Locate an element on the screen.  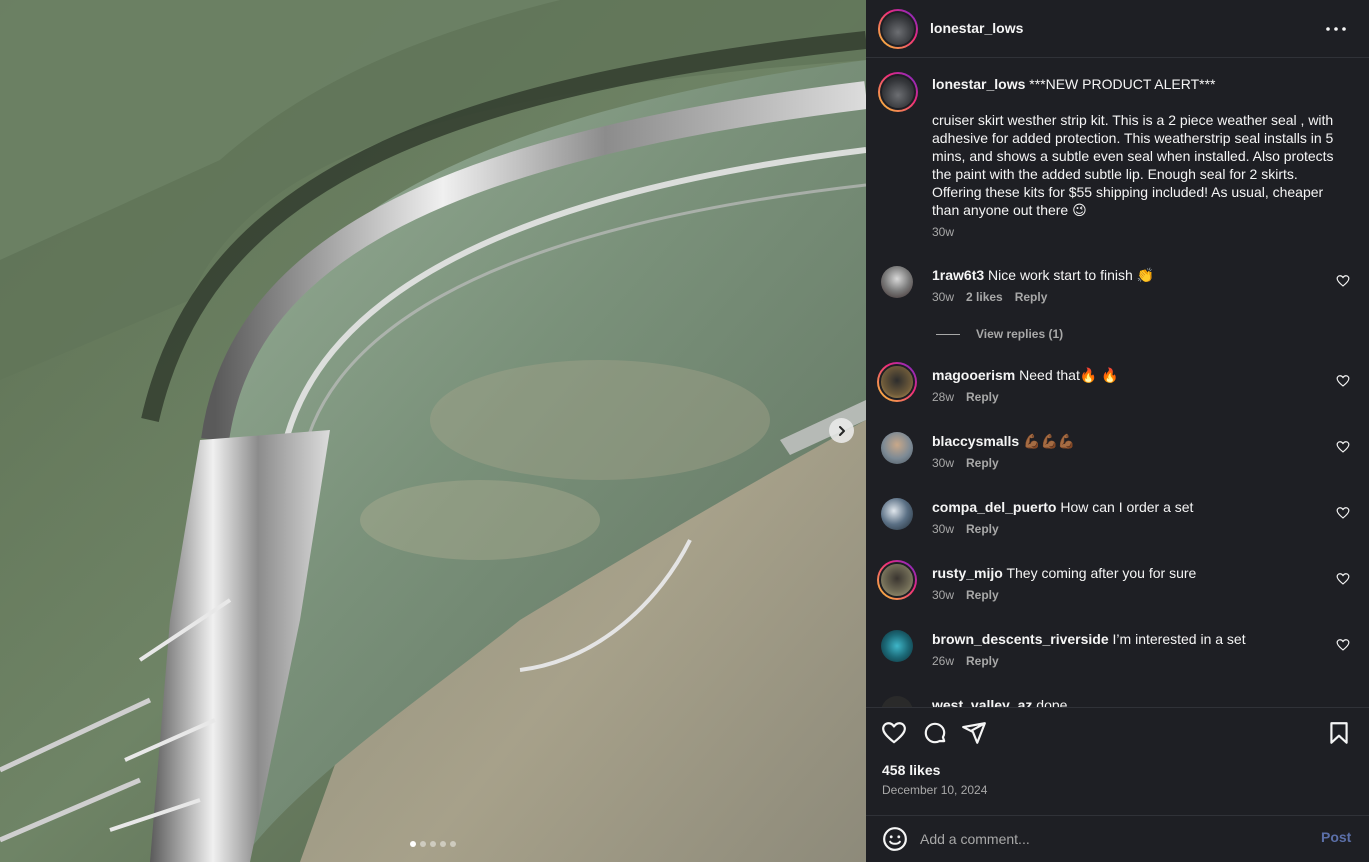
caption-username: lonestar_lows is located at coordinates (978, 84).